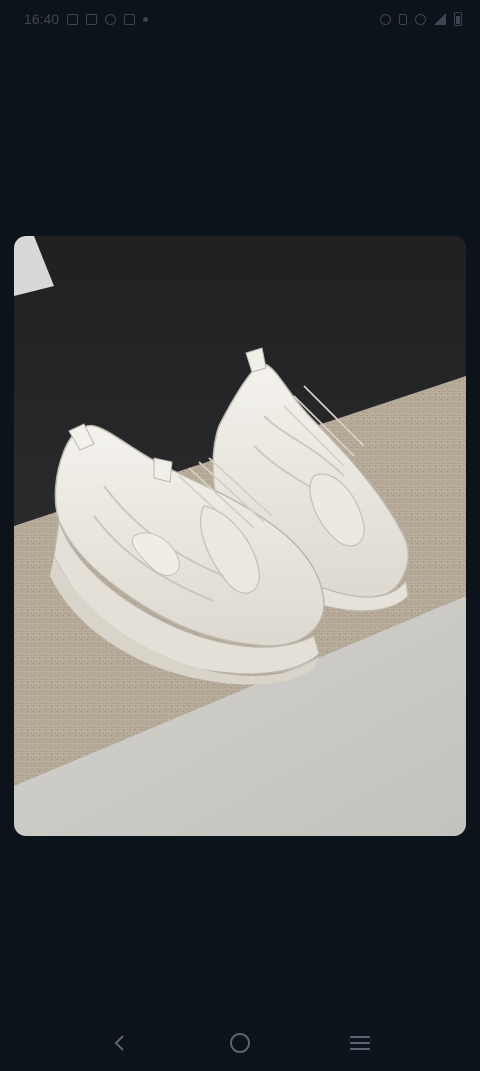  What do you see at coordinates (385, 19) in the screenshot?
I see `alarm-icon` at bounding box center [385, 19].